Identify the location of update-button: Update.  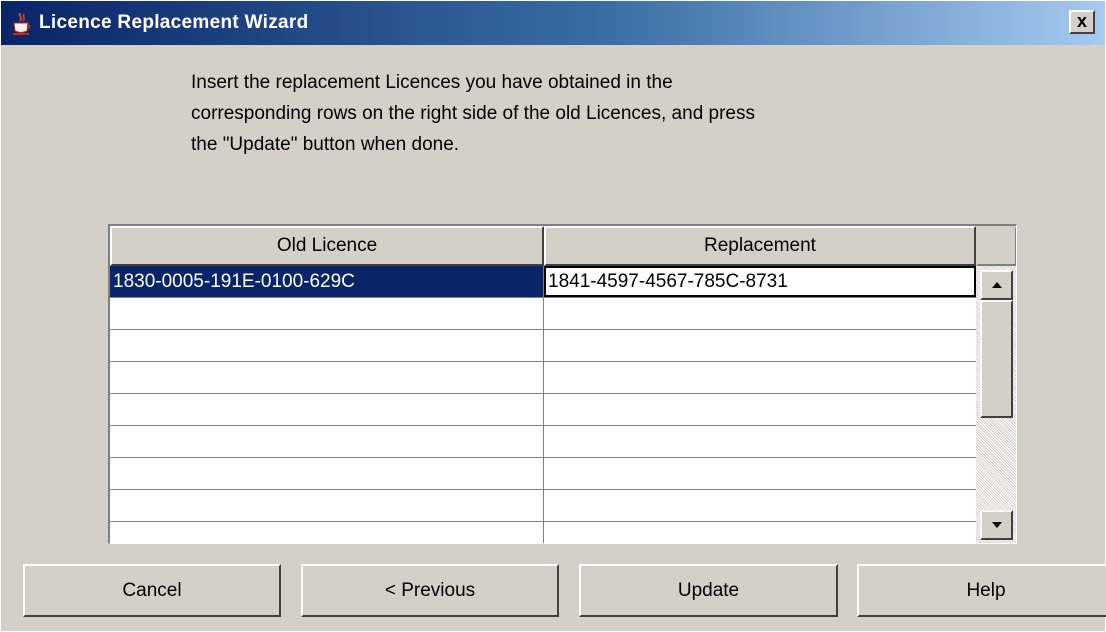
(708, 590).